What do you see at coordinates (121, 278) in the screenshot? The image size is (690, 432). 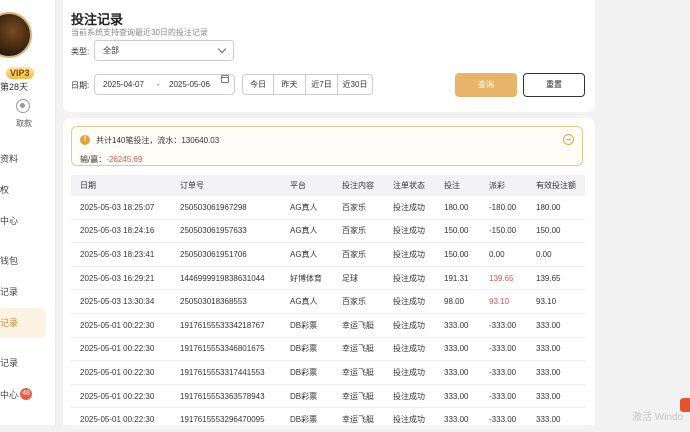 I see `cell-date: 2025-05-03 16:29:21` at bounding box center [121, 278].